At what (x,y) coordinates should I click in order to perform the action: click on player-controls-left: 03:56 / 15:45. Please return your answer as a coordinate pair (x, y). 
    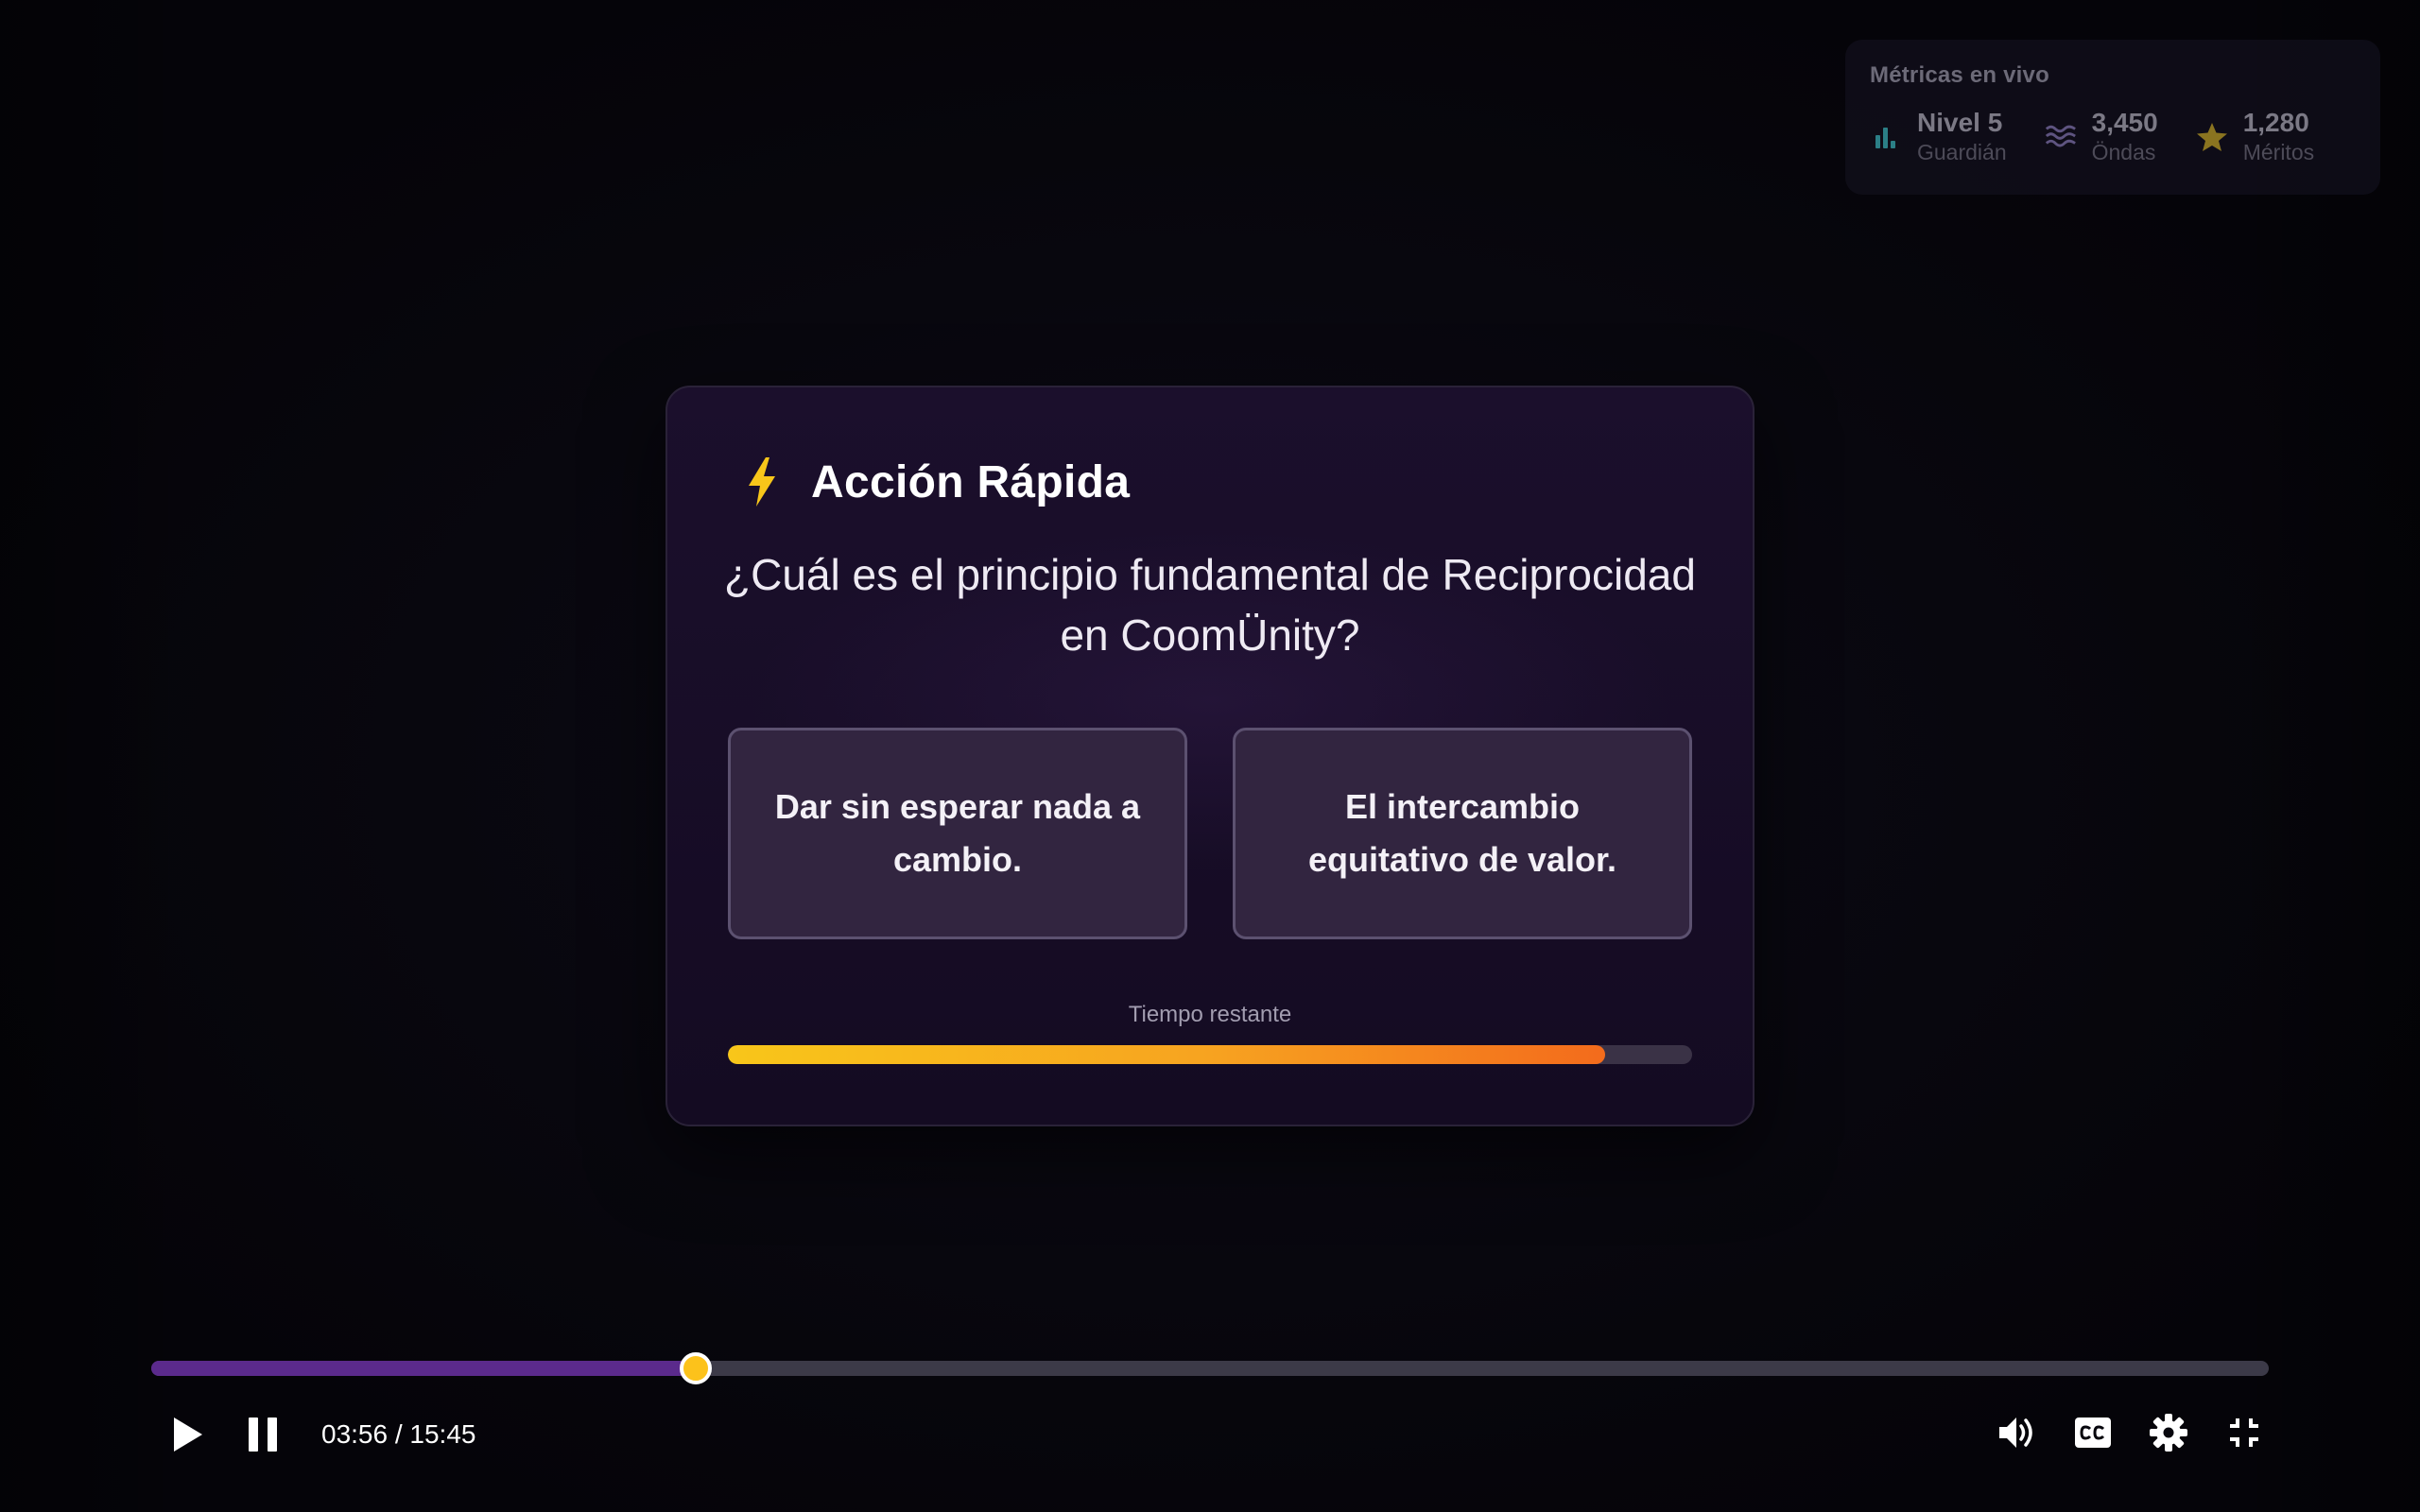
    Looking at the image, I should click on (317, 1434).